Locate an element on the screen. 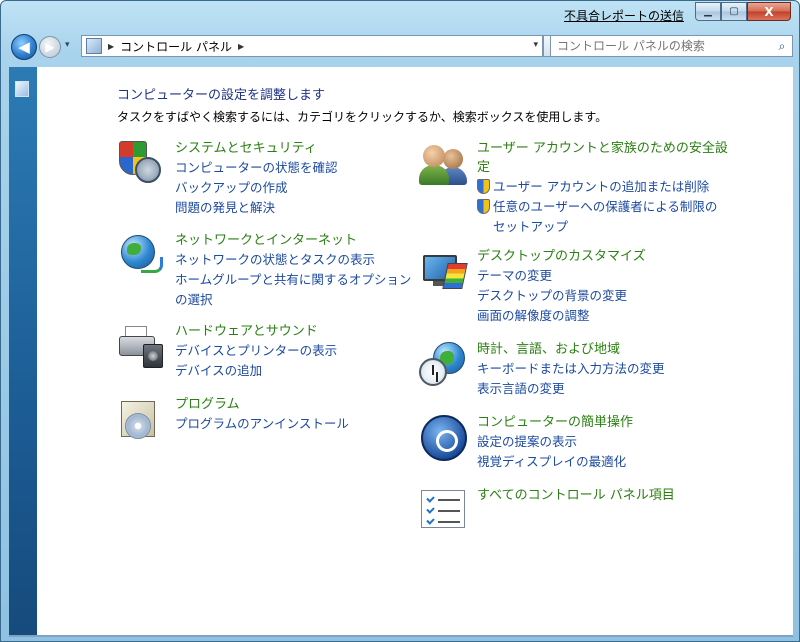  link-create-backup: バックアップの作成 is located at coordinates (256, 188).